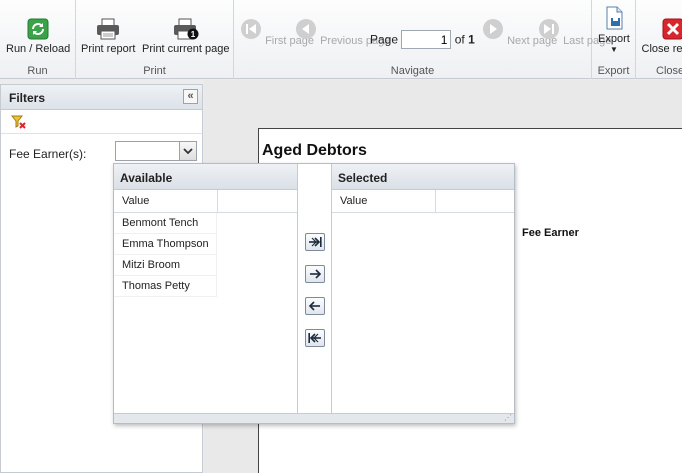  What do you see at coordinates (101, 122) in the screenshot?
I see `filters-toolbar` at bounding box center [101, 122].